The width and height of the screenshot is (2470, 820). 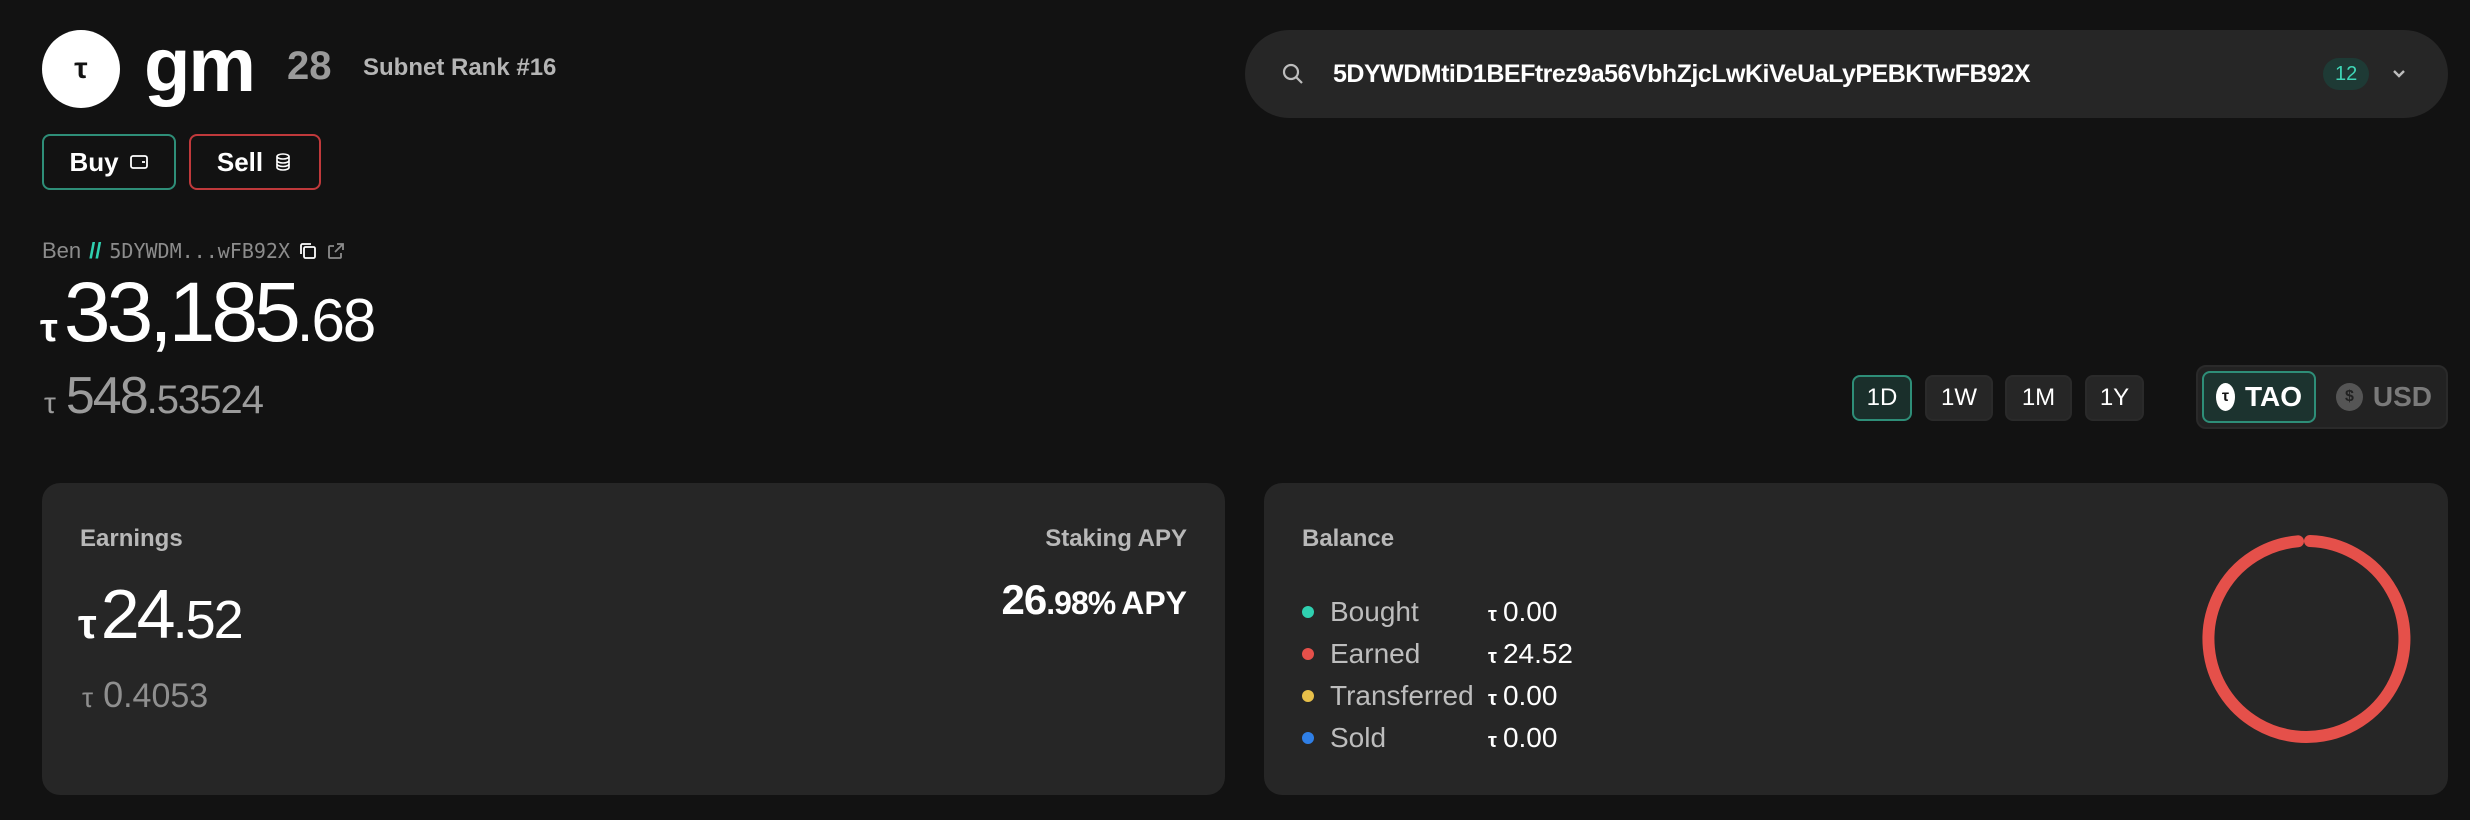 What do you see at coordinates (309, 66) in the screenshot?
I see `subnet-number: 28` at bounding box center [309, 66].